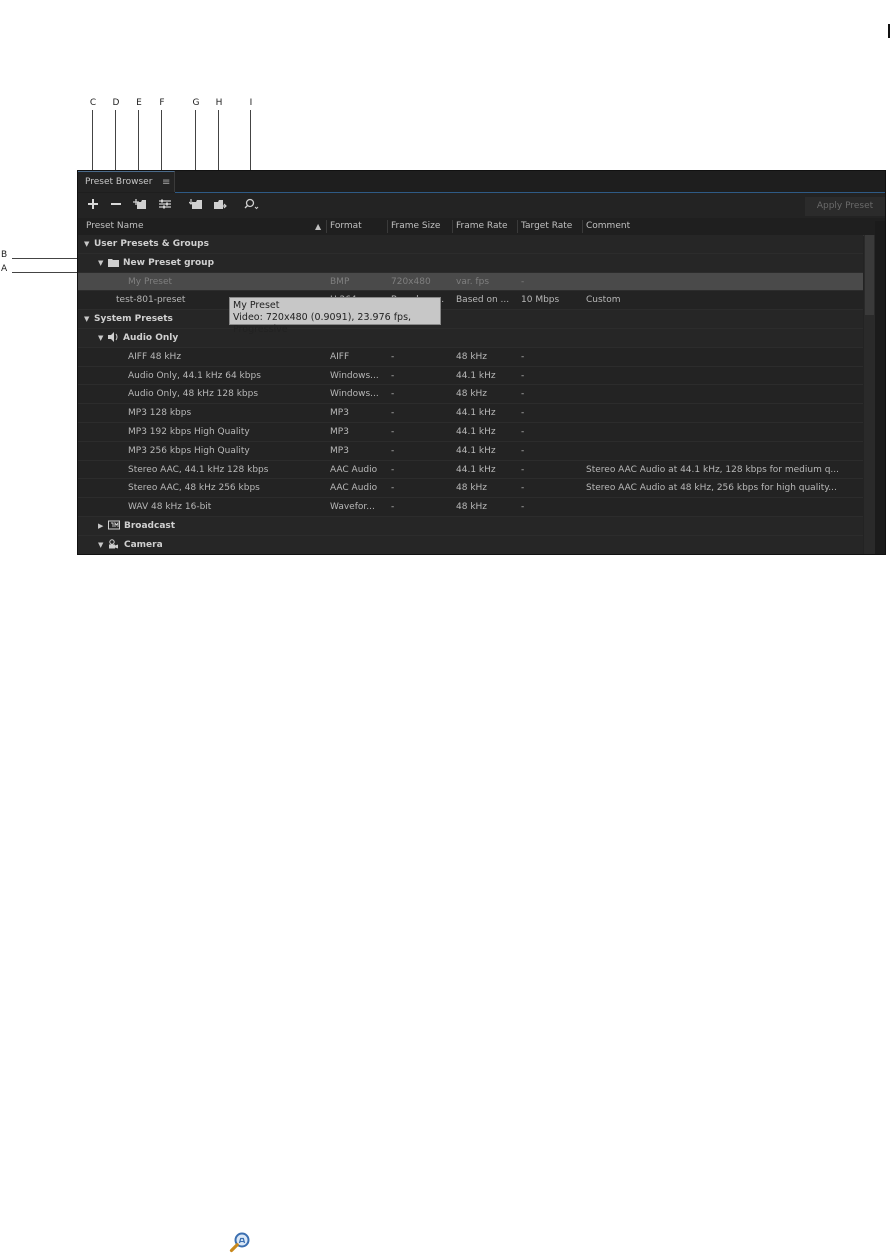 Image resolution: width=892 pixels, height=1257 pixels. I want to click on export-icon, so click(220, 206).